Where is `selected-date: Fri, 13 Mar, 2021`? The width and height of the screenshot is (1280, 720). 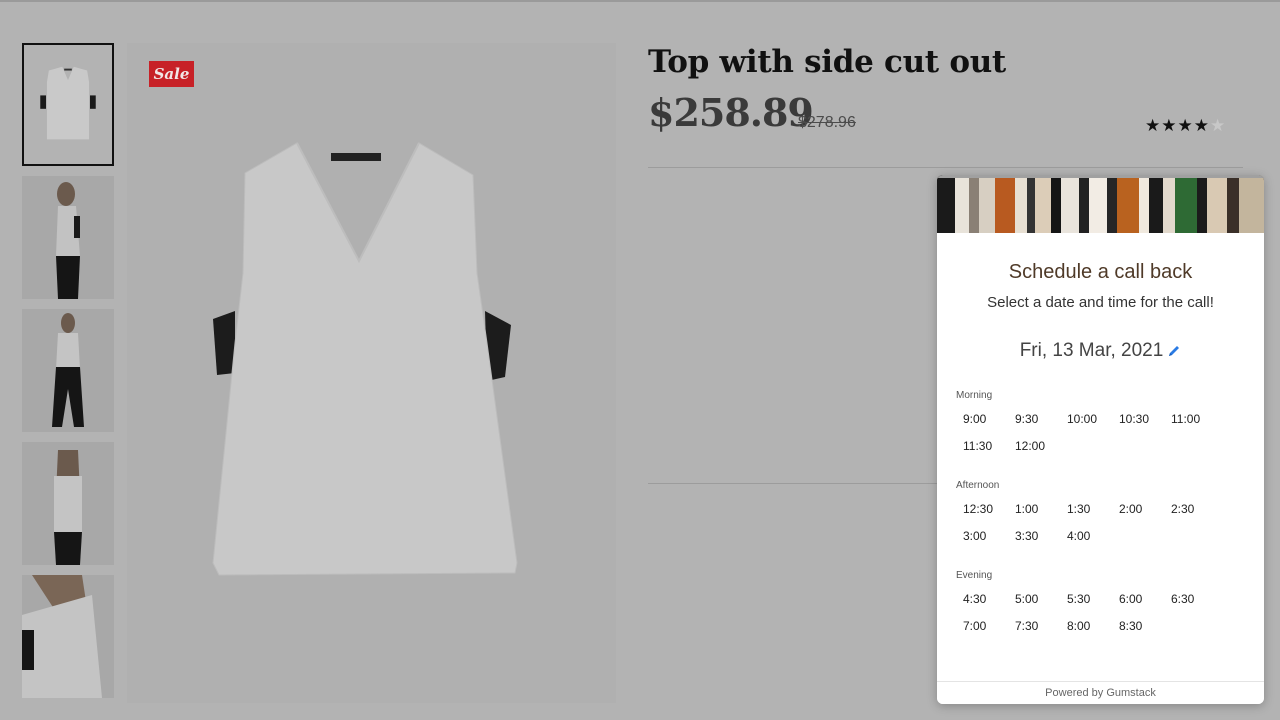 selected-date: Fri, 13 Mar, 2021 is located at coordinates (1091, 350).